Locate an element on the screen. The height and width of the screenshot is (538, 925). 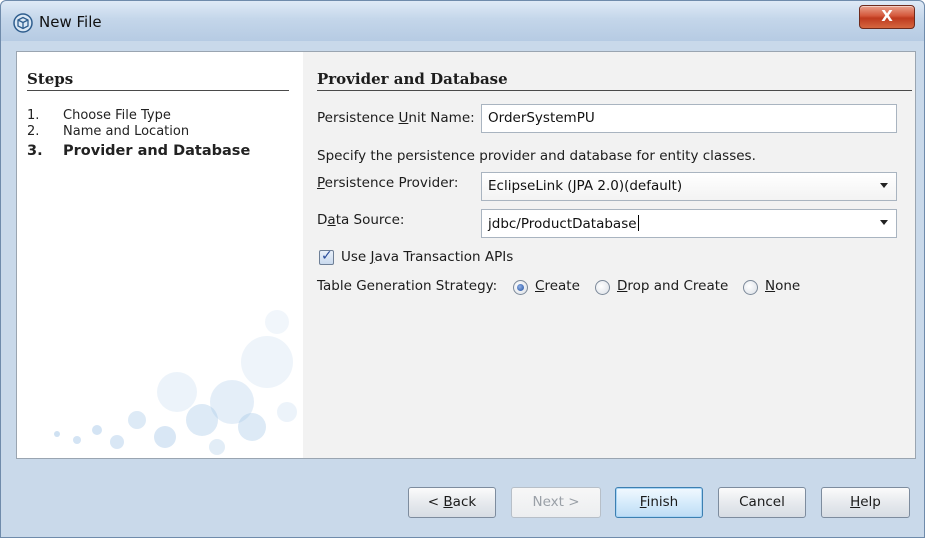
step-provider-and-database: 3. Provider and Database is located at coordinates (162, 151).